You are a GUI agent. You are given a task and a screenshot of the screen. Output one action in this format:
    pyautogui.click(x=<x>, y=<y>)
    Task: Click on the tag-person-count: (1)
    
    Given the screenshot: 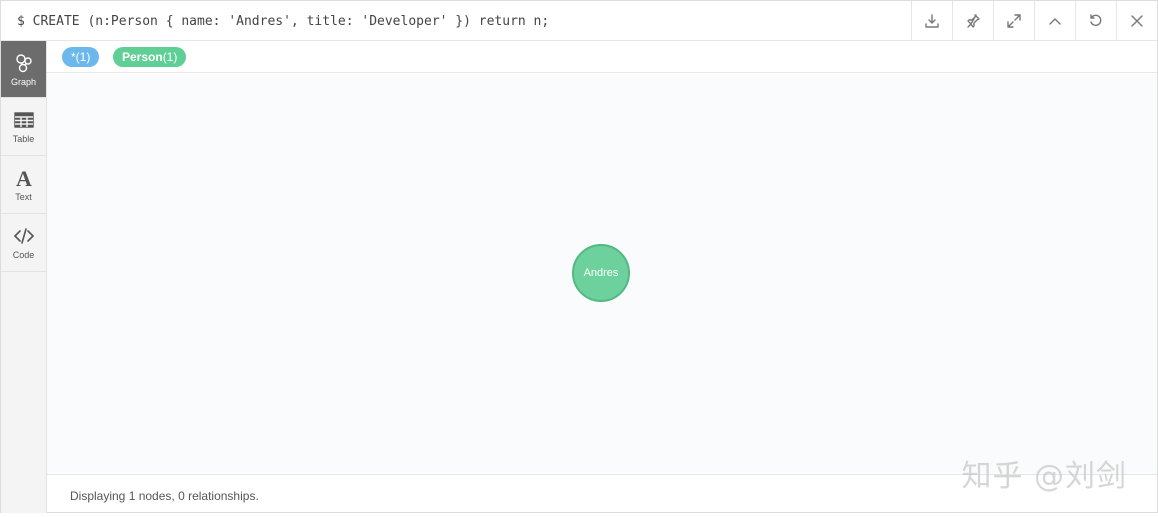 What is the action you would take?
    pyautogui.click(x=170, y=57)
    